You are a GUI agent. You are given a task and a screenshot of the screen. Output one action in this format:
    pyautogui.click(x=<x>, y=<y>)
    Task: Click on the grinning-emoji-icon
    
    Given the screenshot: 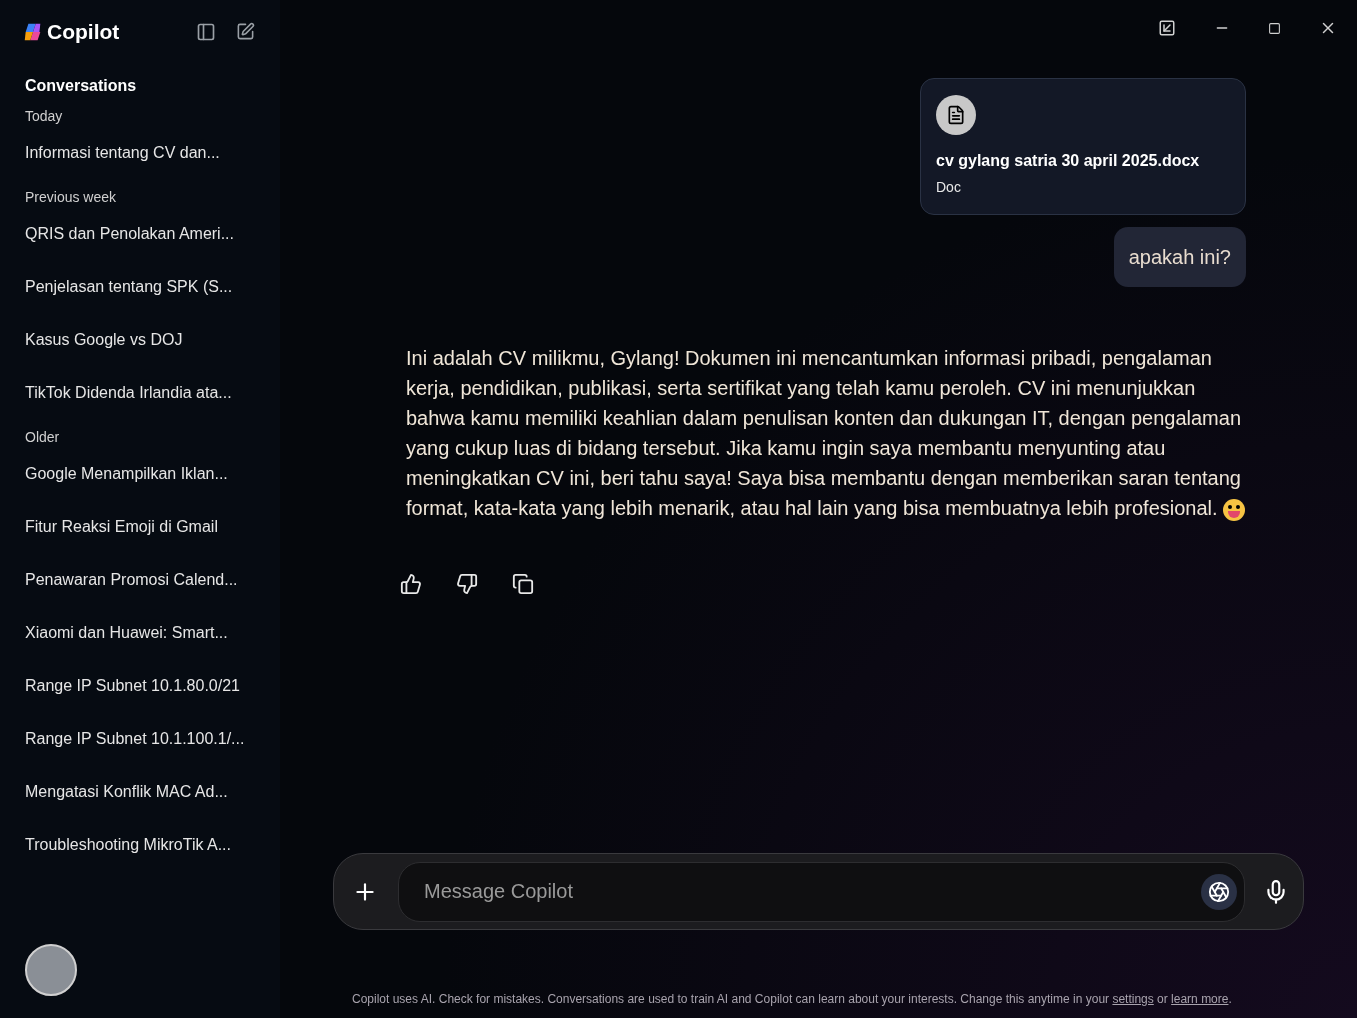 What is the action you would take?
    pyautogui.click(x=1234, y=509)
    